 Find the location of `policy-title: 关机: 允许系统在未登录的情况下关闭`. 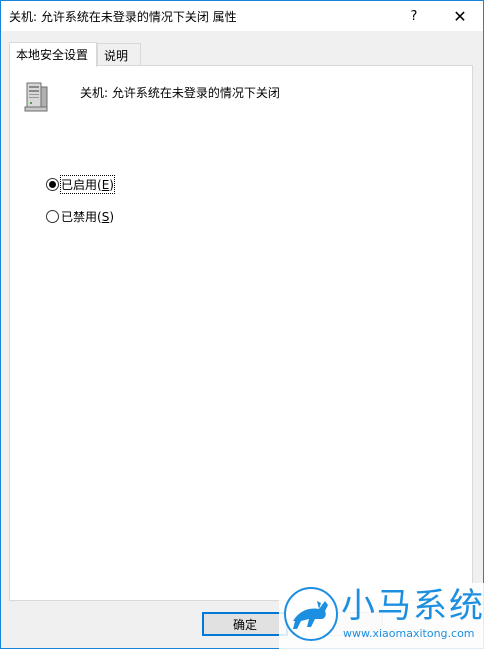

policy-title: 关机: 允许系统在未登录的情况下关闭 is located at coordinates (180, 93).